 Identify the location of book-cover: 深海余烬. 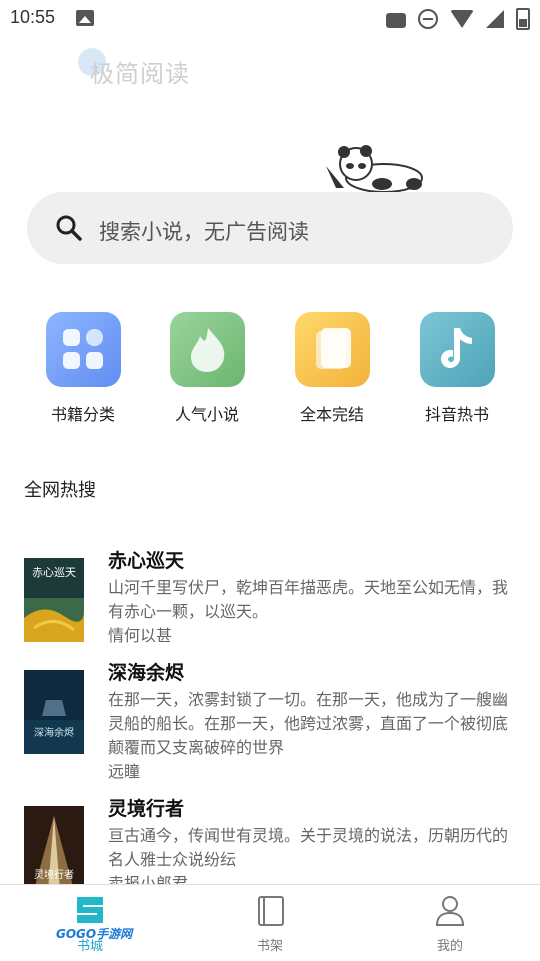
(54, 712).